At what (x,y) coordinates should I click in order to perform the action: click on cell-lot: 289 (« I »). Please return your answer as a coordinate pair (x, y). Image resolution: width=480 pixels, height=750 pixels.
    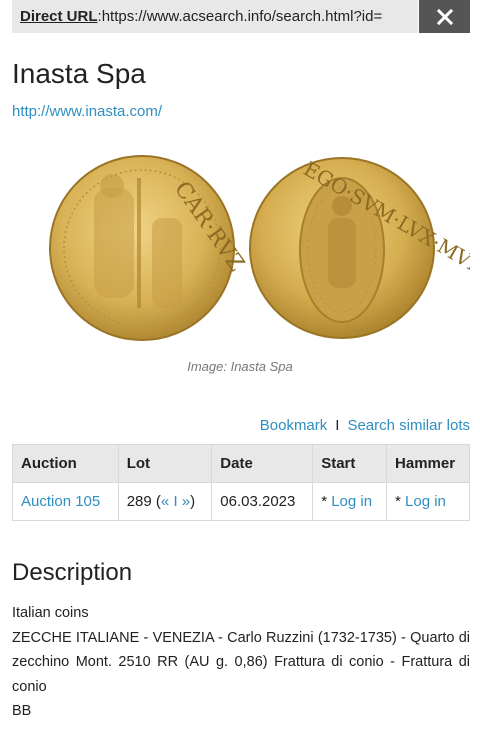
    Looking at the image, I should click on (165, 501).